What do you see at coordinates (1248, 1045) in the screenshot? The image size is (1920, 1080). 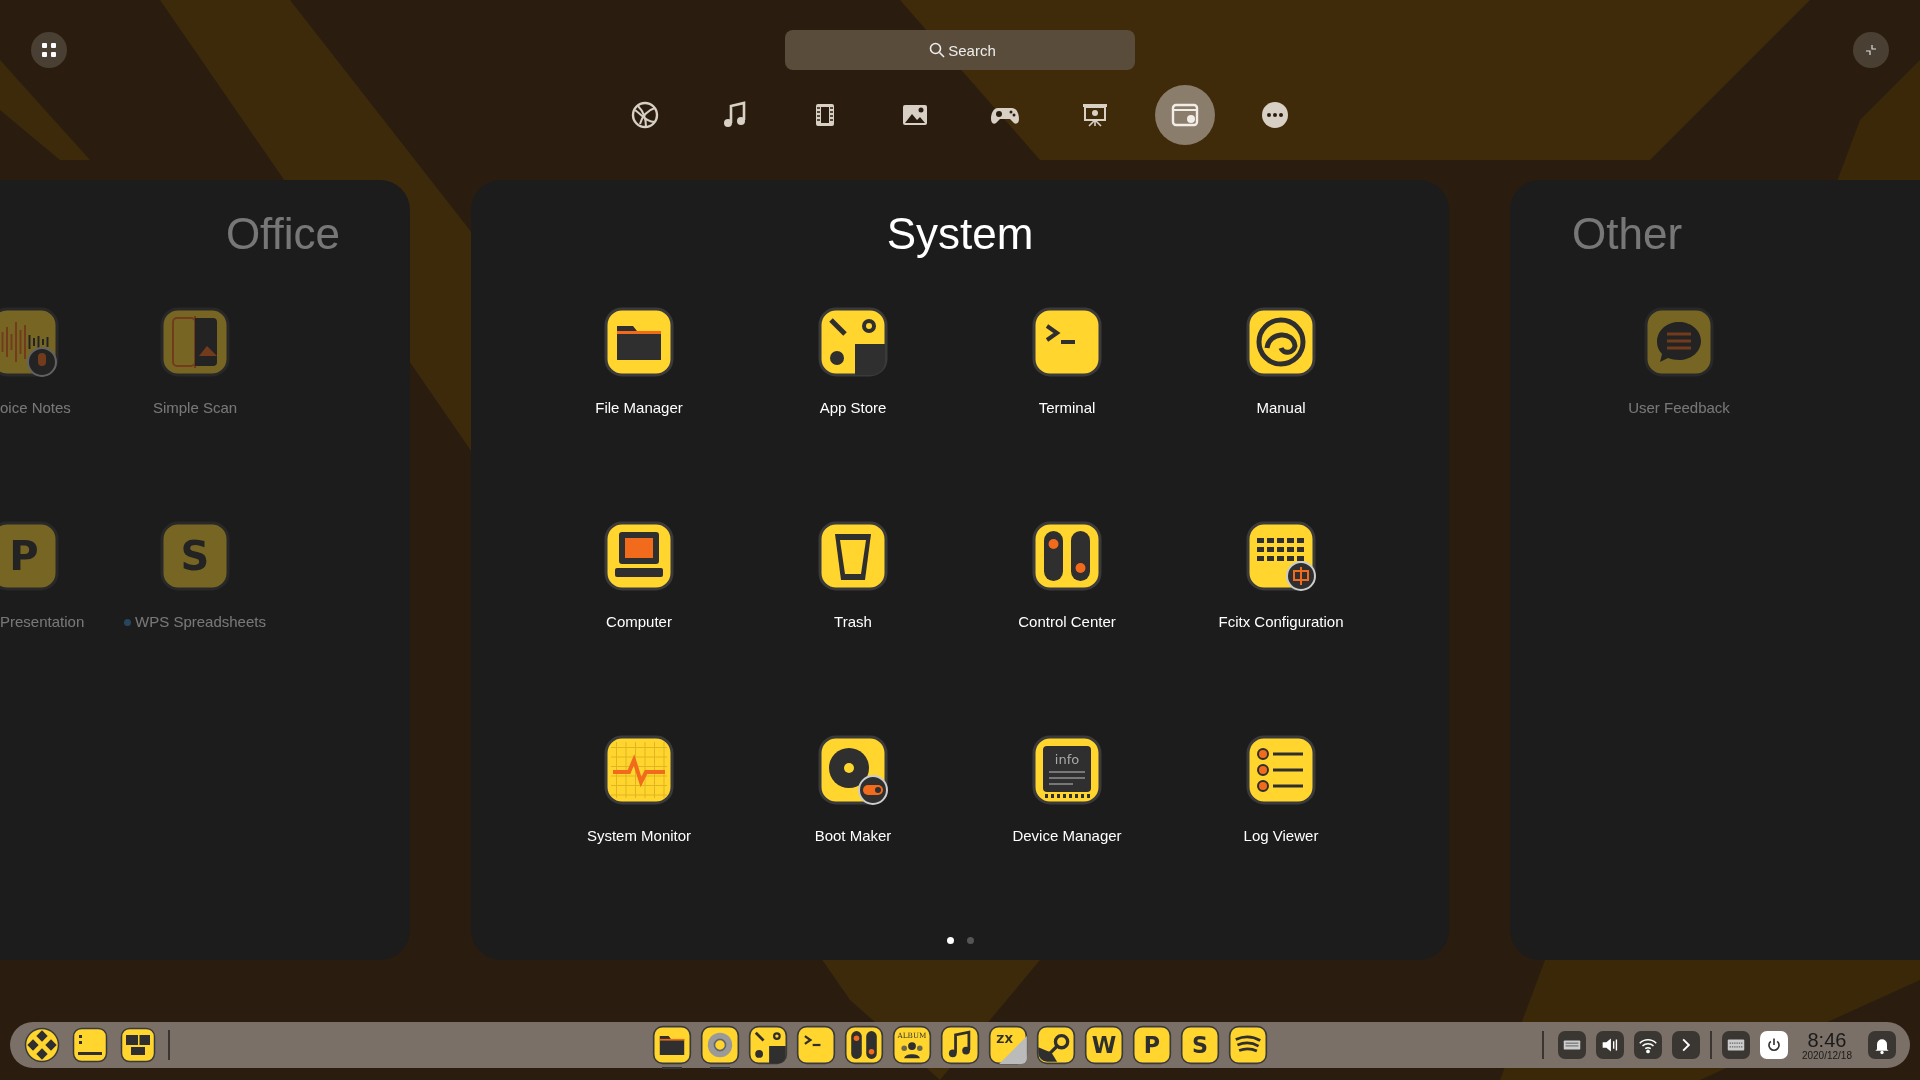 I see `signal-arcs-icon` at bounding box center [1248, 1045].